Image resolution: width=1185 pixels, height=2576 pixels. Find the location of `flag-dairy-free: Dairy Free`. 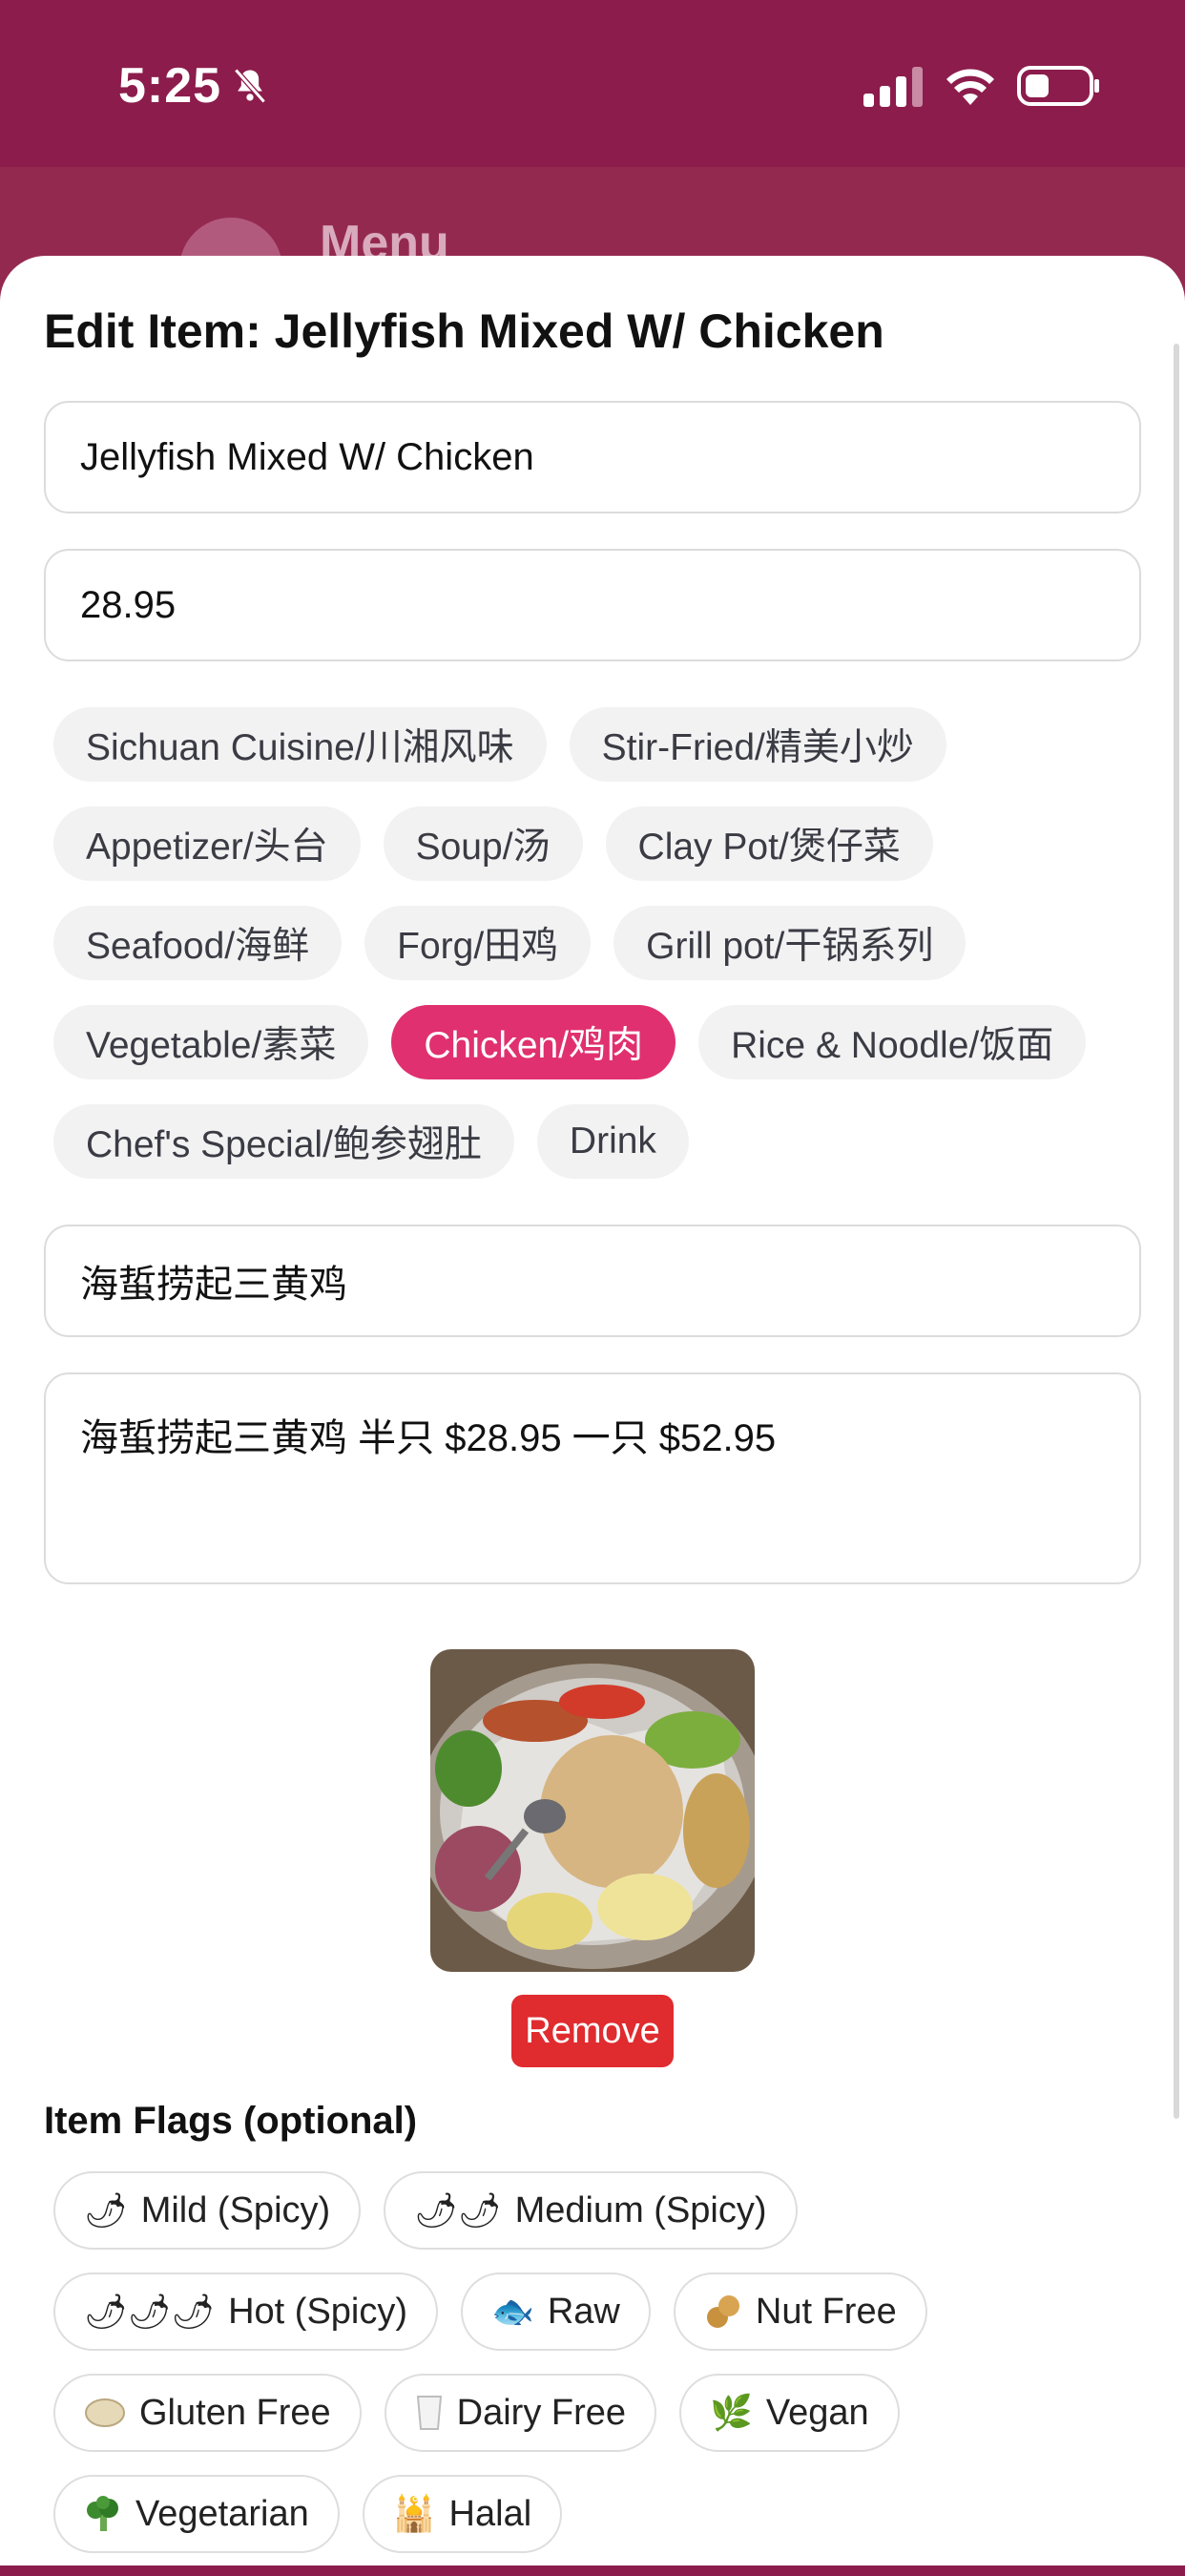

flag-dairy-free: Dairy Free is located at coordinates (520, 2413).